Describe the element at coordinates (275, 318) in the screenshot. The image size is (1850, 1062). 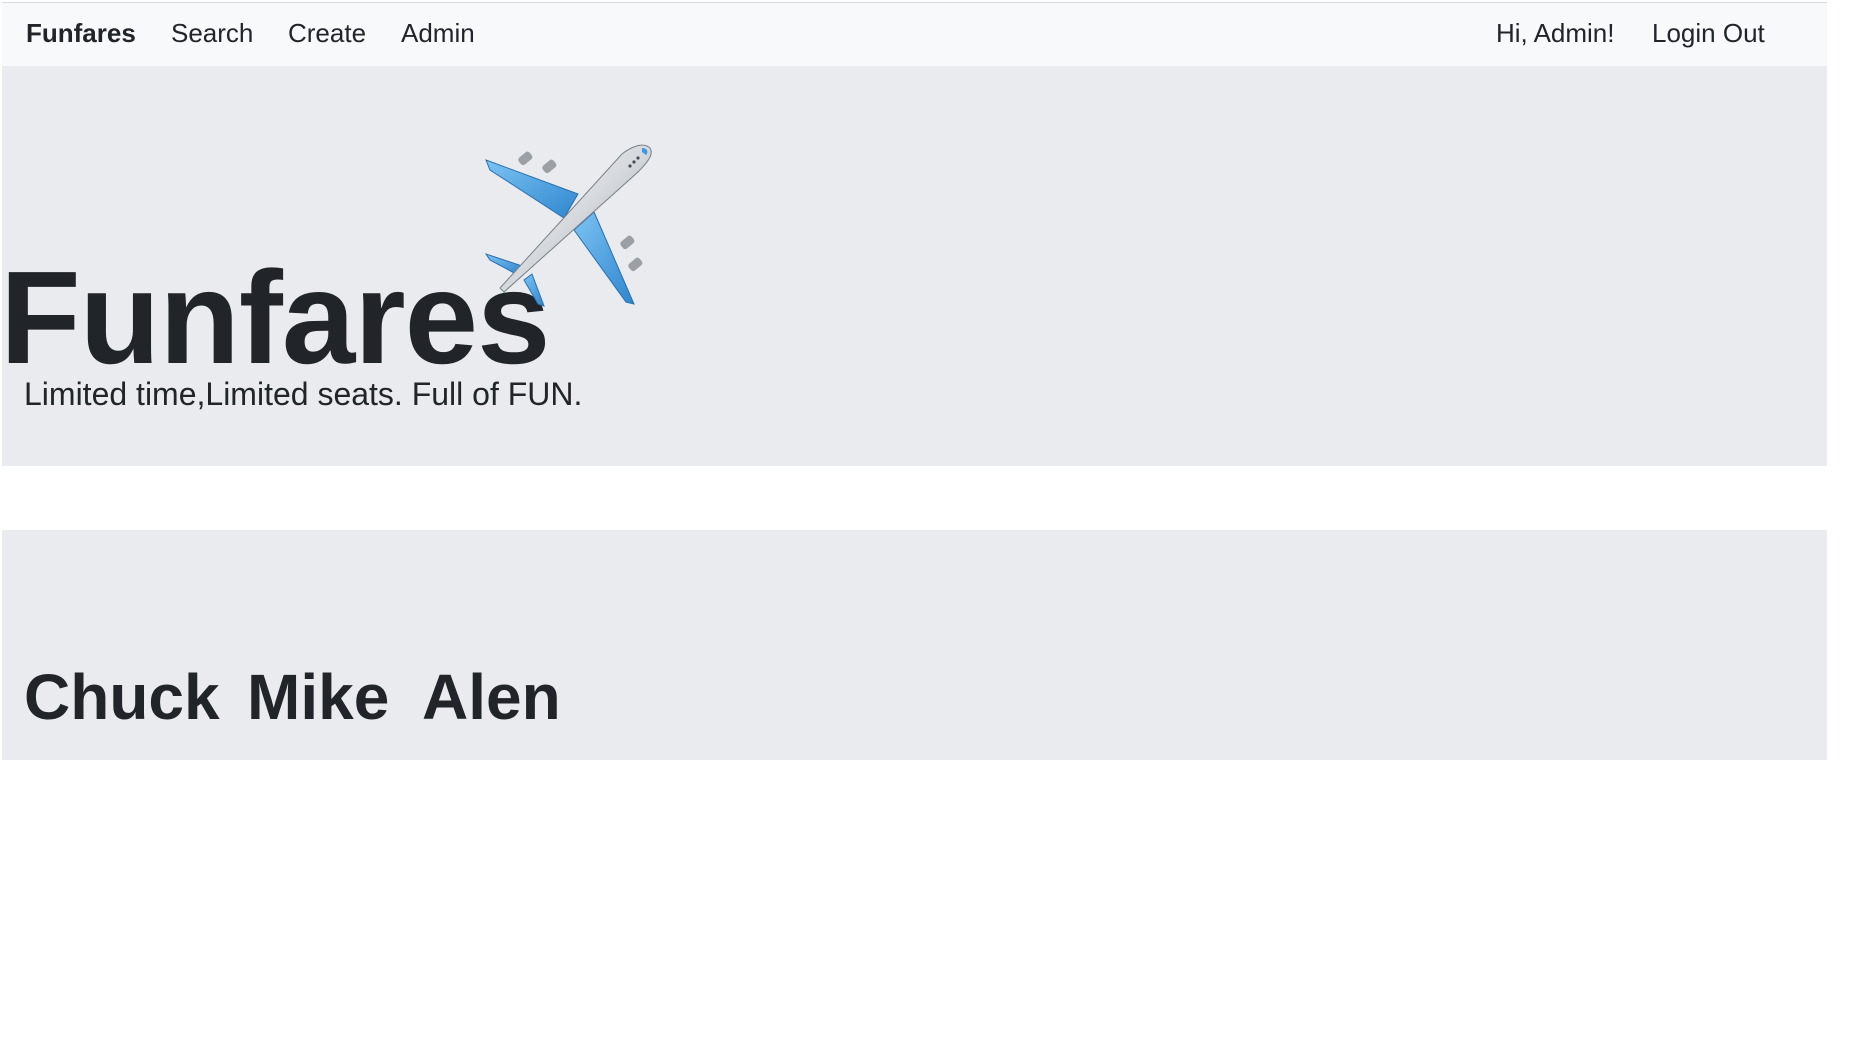
I see `hero-title: Funfares` at that location.